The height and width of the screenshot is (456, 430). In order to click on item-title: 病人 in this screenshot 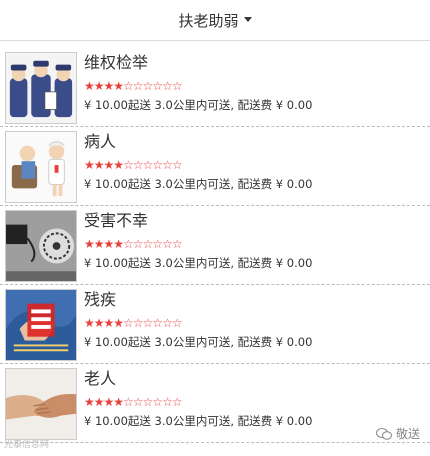, I will do `click(100, 141)`.